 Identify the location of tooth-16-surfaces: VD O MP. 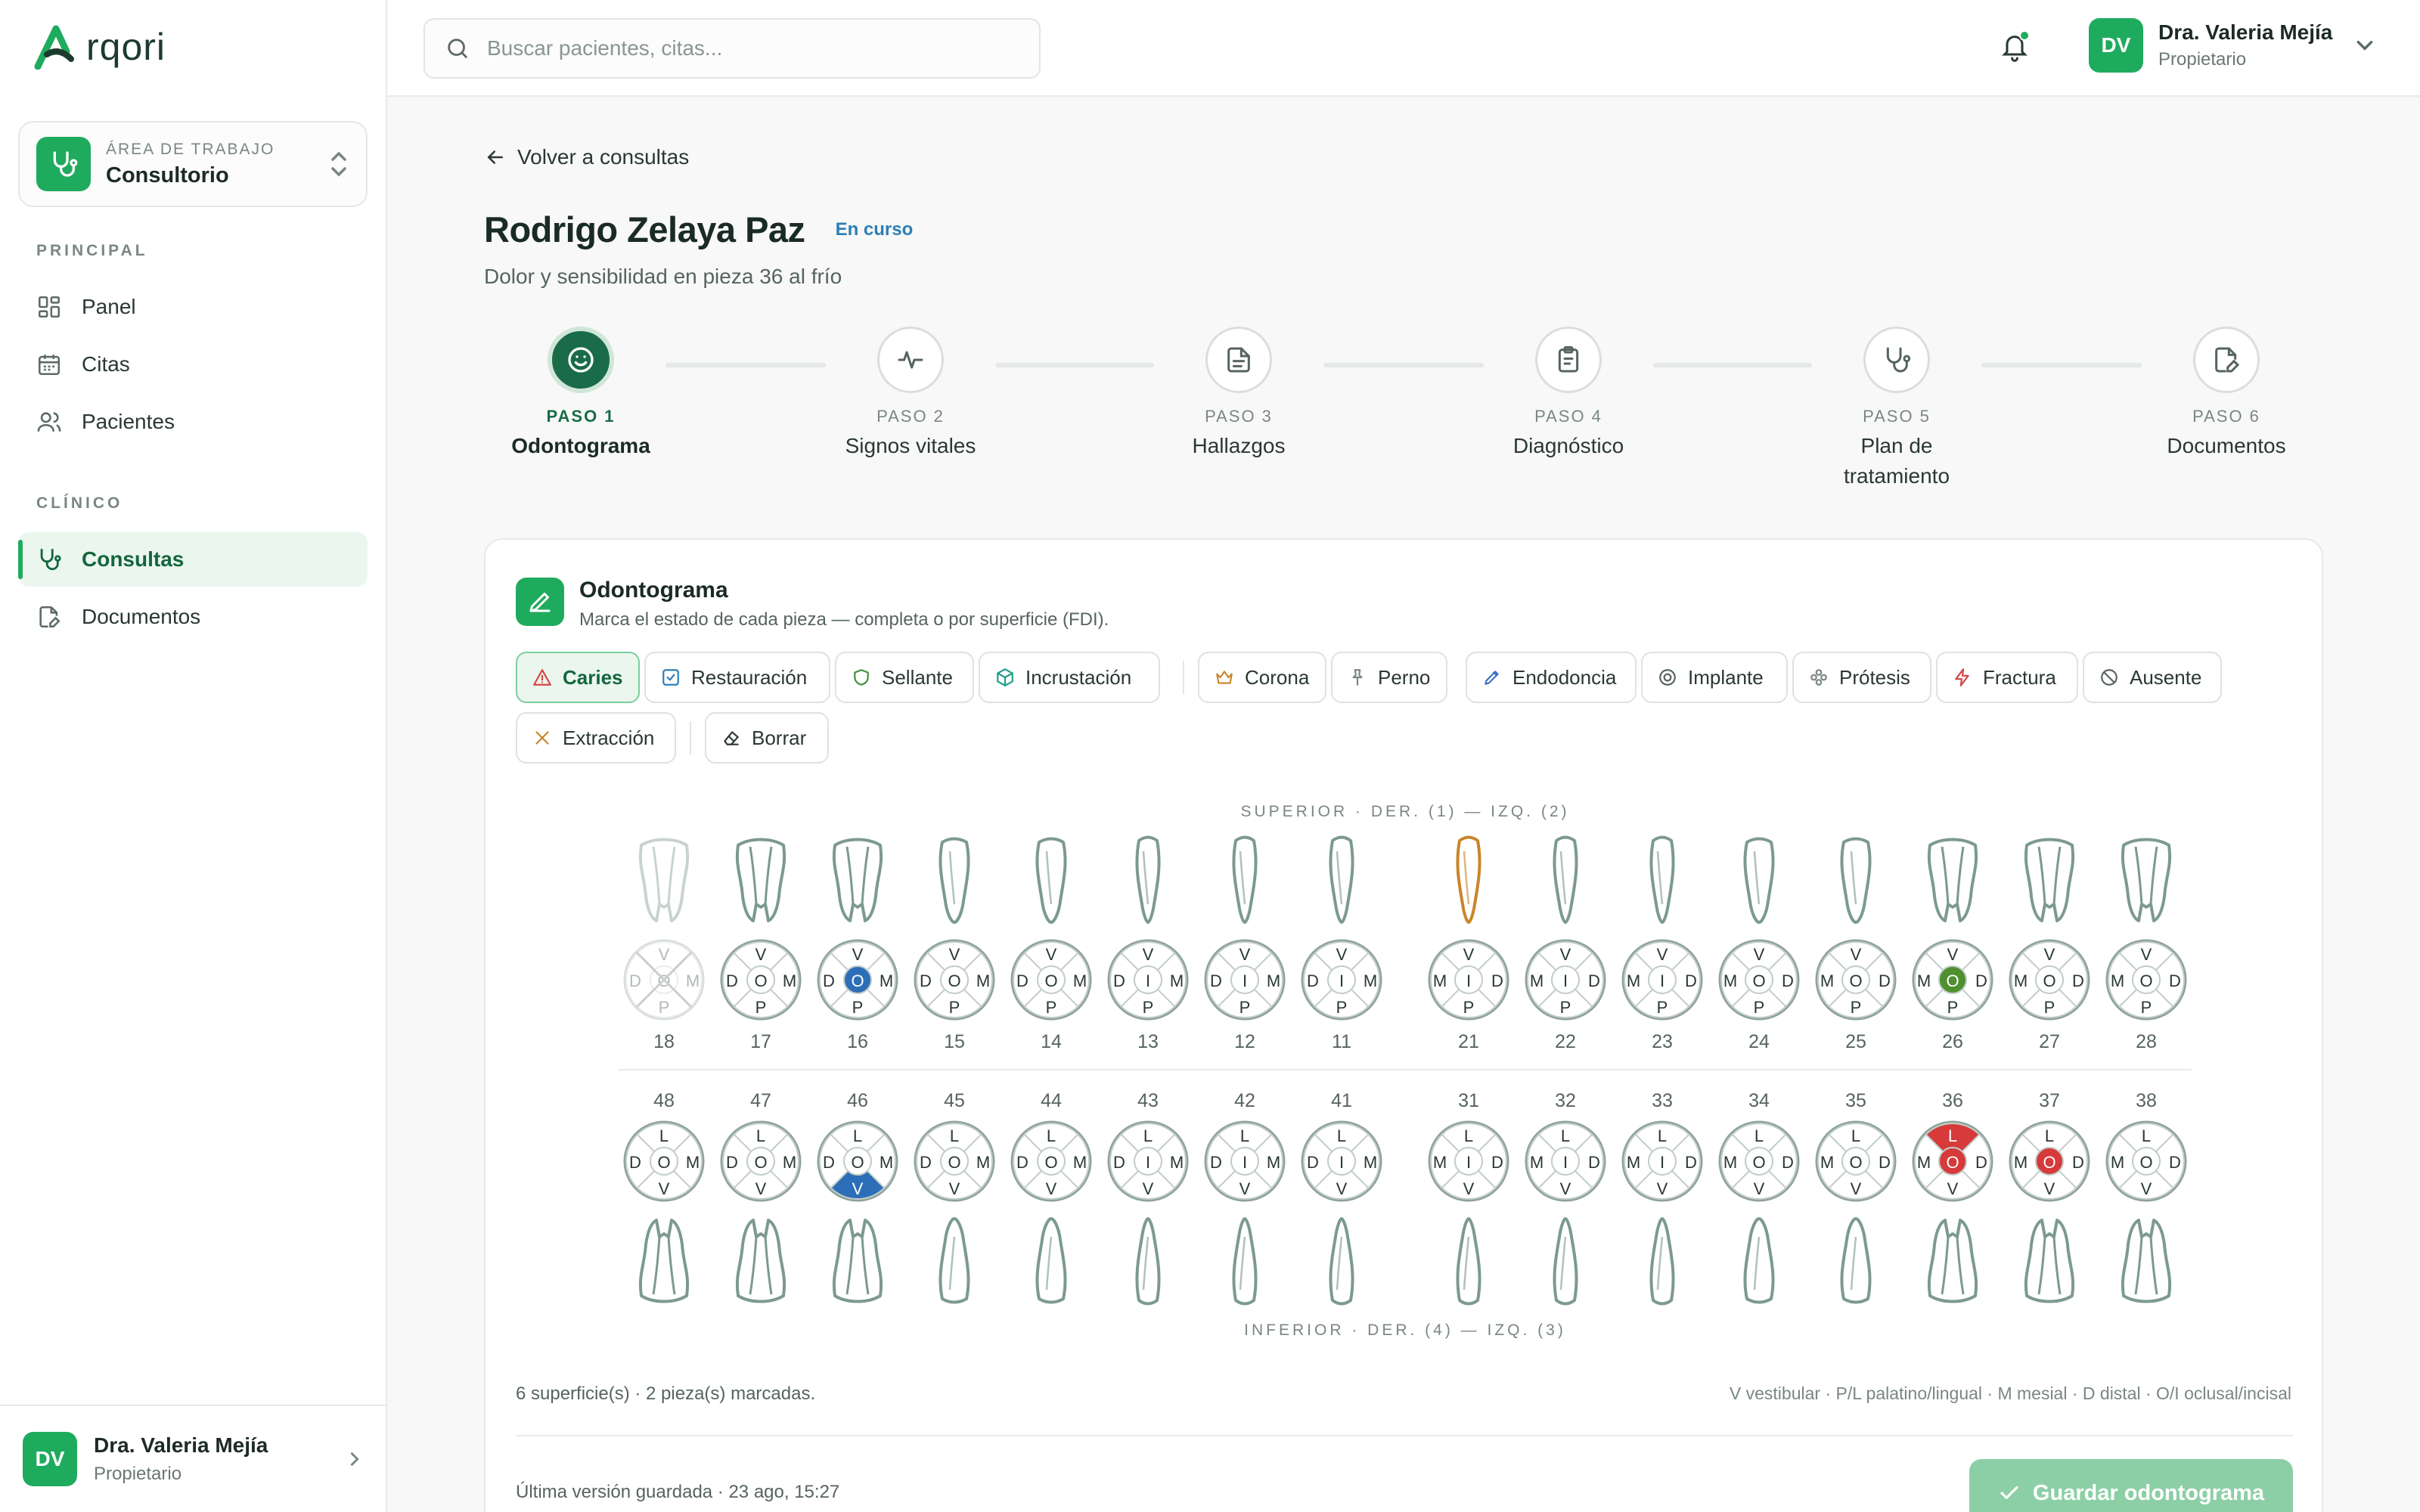
(857, 980).